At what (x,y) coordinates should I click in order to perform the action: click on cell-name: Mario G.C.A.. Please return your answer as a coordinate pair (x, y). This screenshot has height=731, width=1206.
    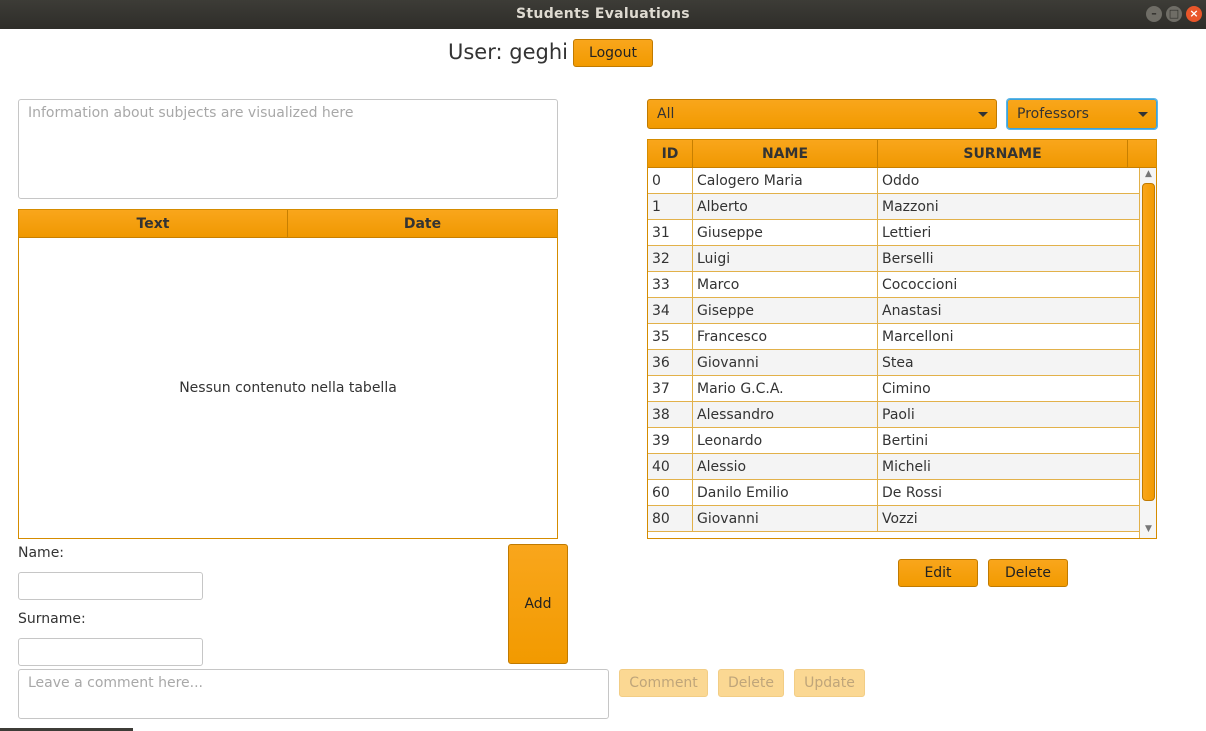
    Looking at the image, I should click on (785, 389).